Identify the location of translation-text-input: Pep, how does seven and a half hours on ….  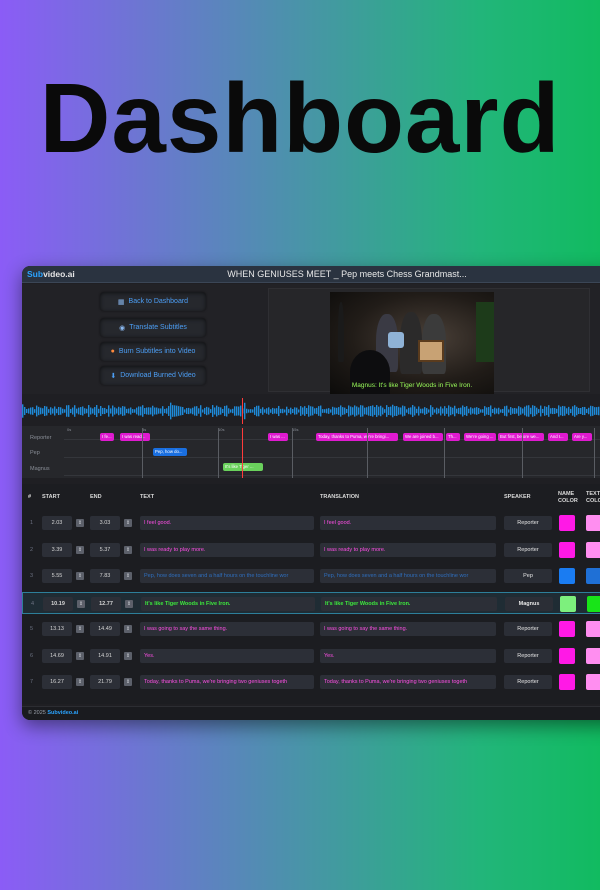
(408, 576).